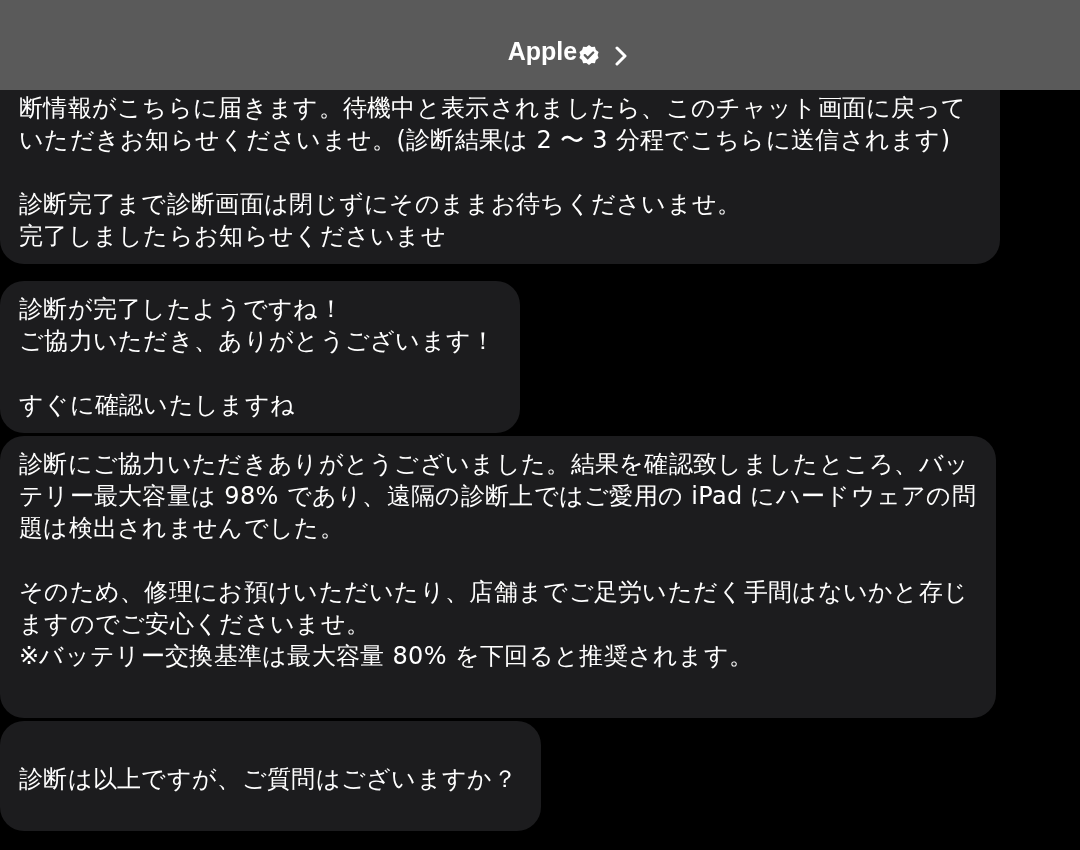  Describe the element at coordinates (621, 56) in the screenshot. I see `chevron-right-icon` at that location.